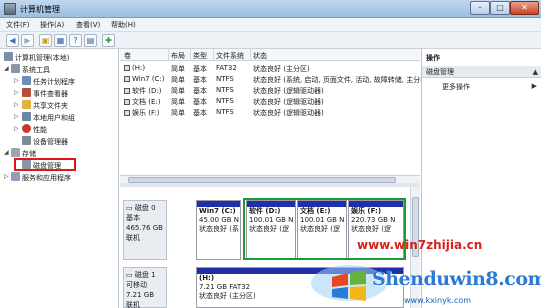  I want to click on menu-view: 查看(V), so click(88, 25).